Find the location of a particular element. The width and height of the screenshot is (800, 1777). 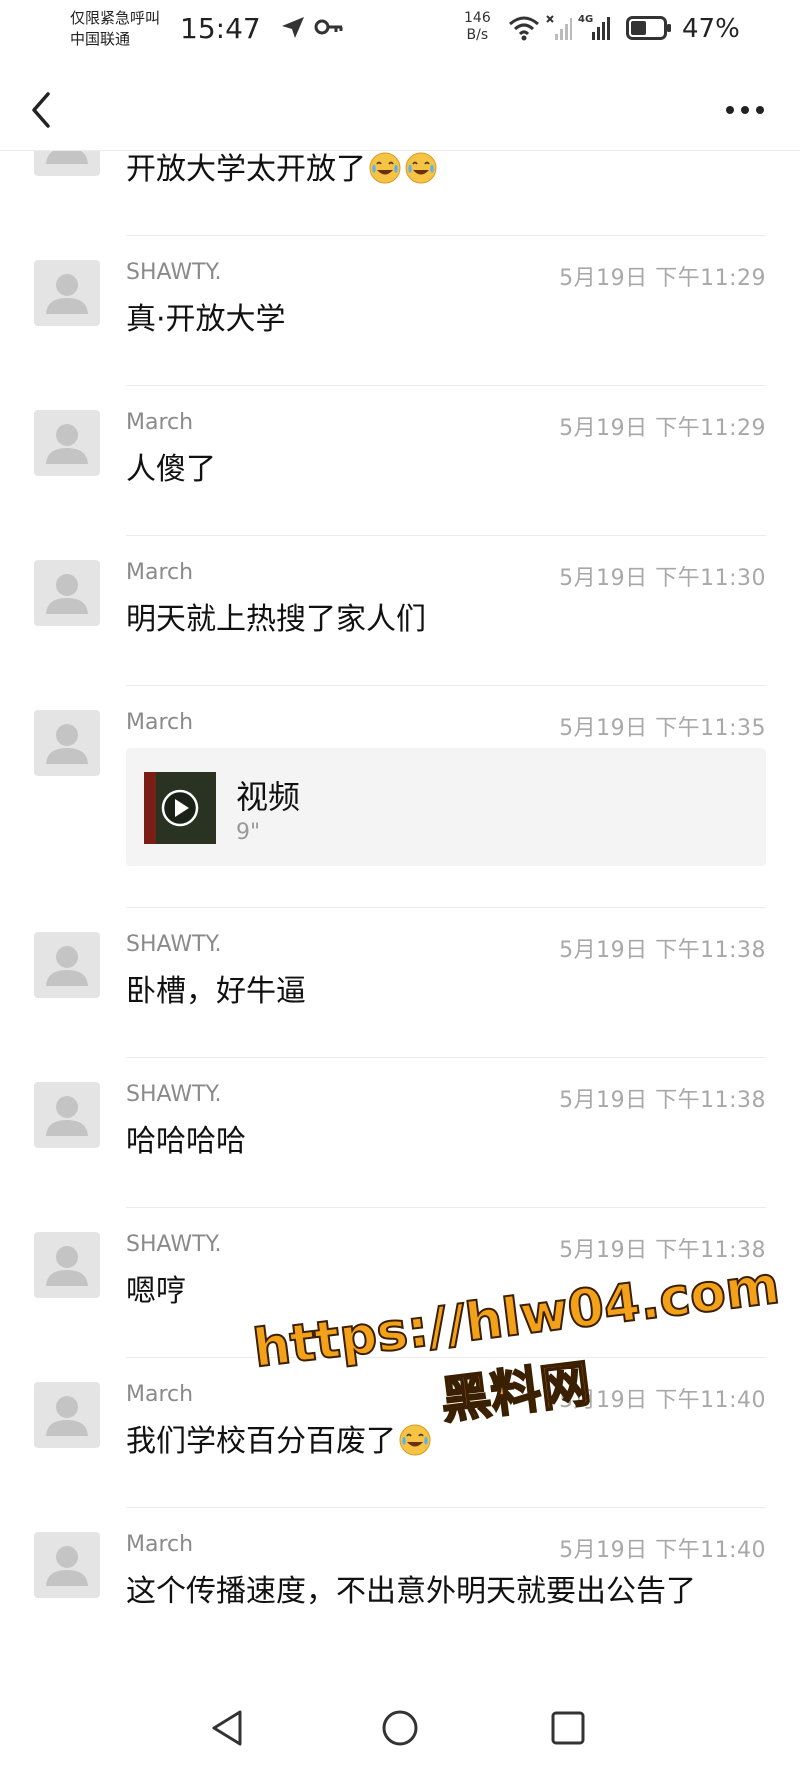

message-item: March 5月19日 下午11:35 视频 9" is located at coordinates (400, 797).